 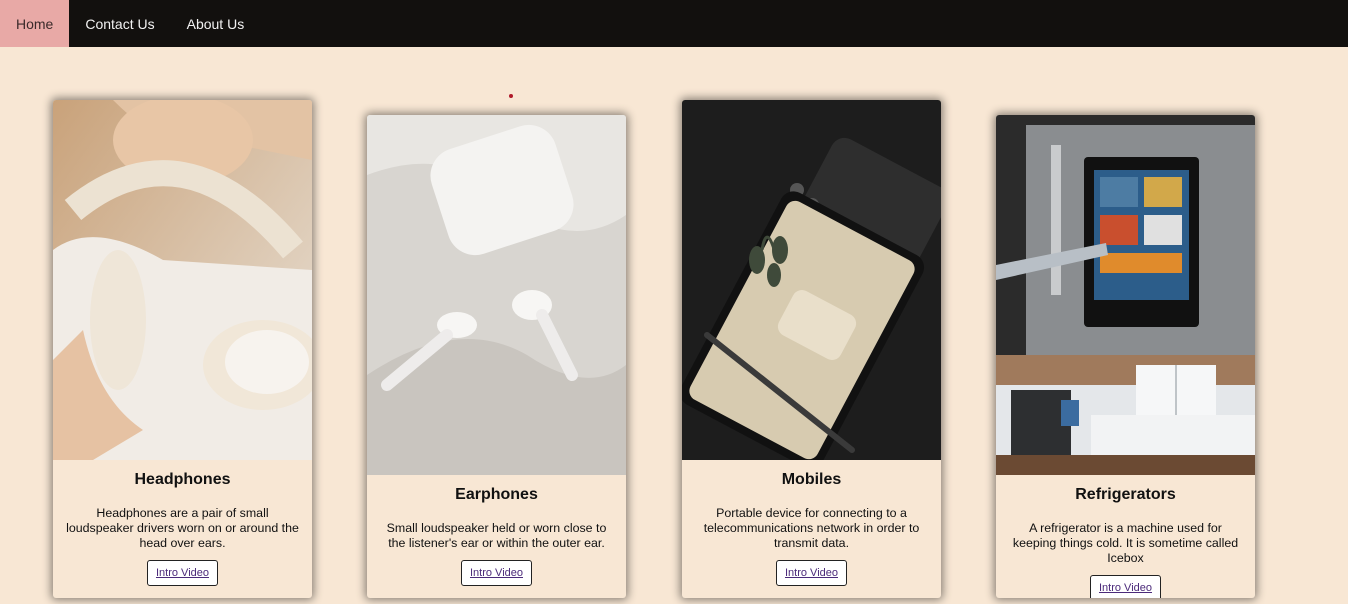 What do you see at coordinates (182, 280) in the screenshot?
I see `headphones-photo` at bounding box center [182, 280].